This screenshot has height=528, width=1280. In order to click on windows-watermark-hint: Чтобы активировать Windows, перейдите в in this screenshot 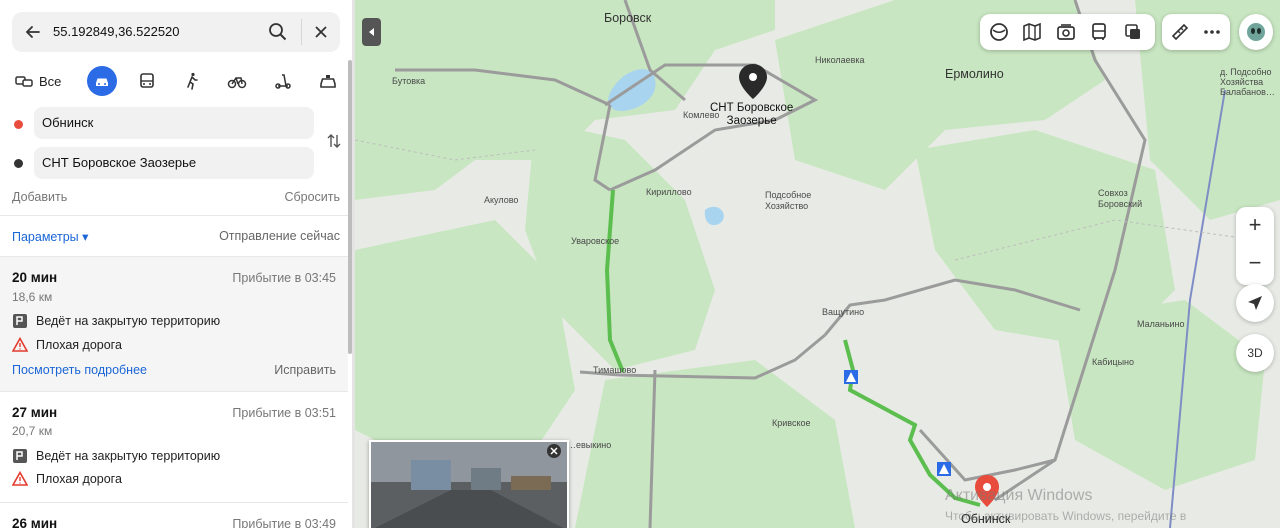, I will do `click(1066, 516)`.